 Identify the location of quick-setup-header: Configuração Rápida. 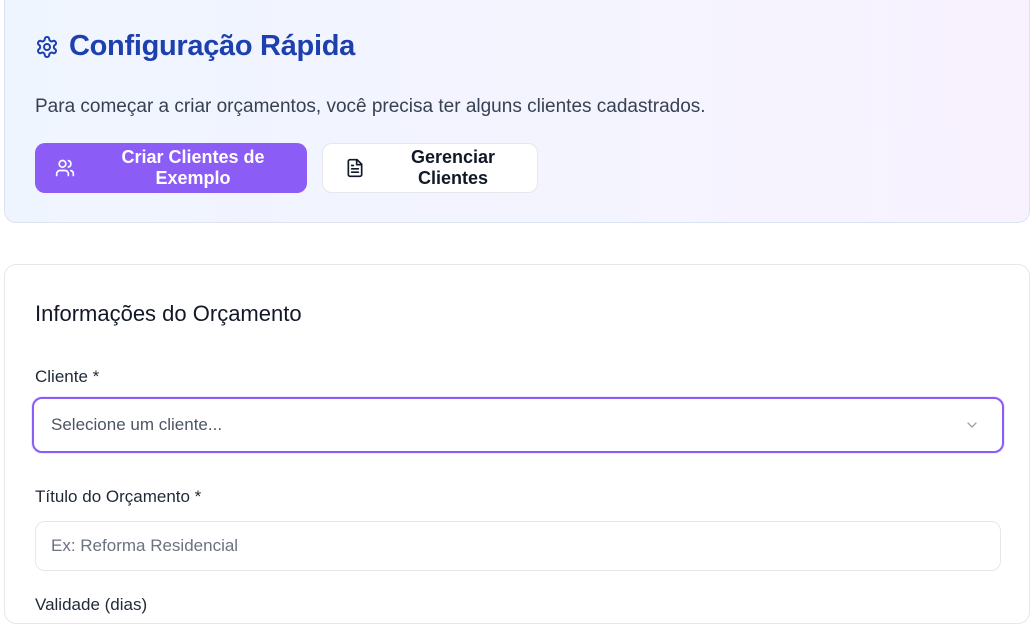
(195, 46).